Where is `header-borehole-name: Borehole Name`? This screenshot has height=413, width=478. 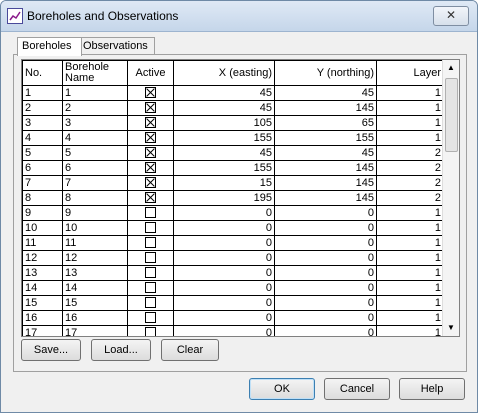 header-borehole-name: Borehole Name is located at coordinates (95, 73).